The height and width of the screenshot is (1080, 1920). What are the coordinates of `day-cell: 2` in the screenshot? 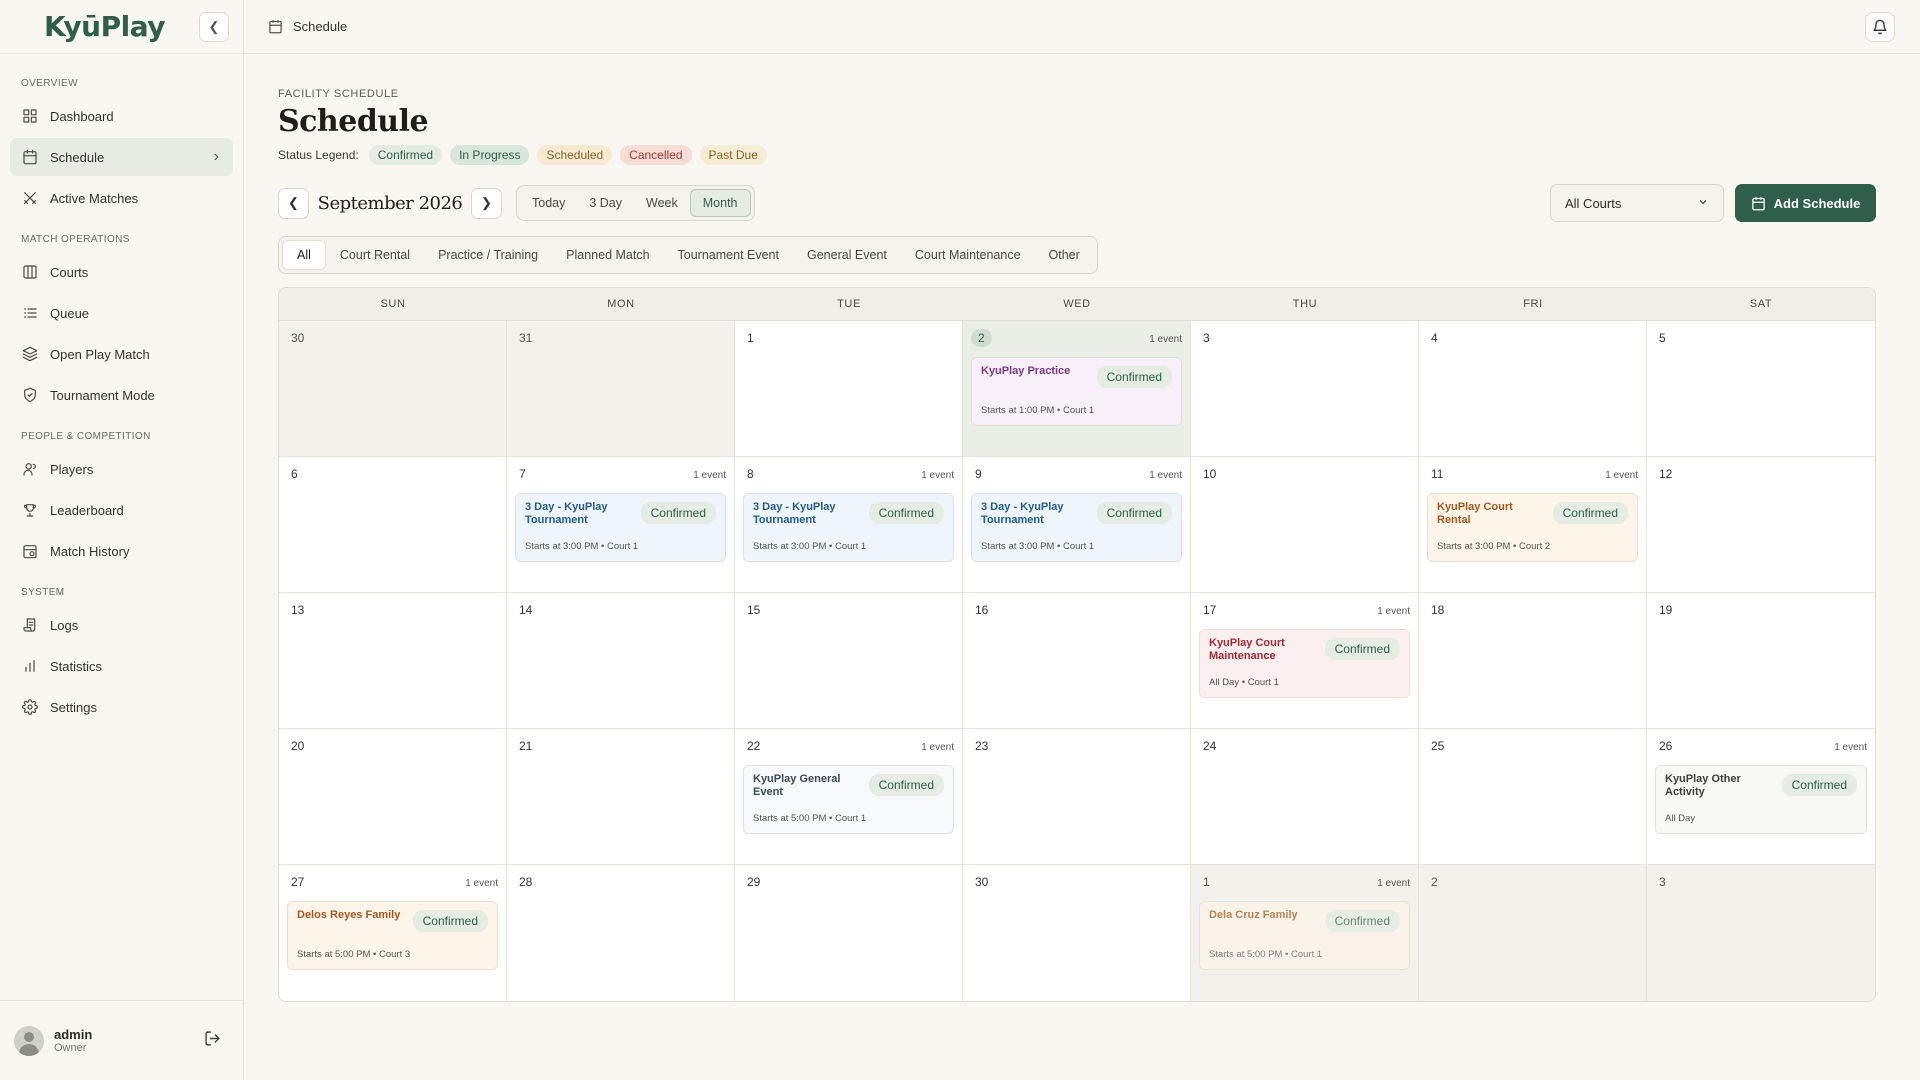 It's located at (1533, 933).